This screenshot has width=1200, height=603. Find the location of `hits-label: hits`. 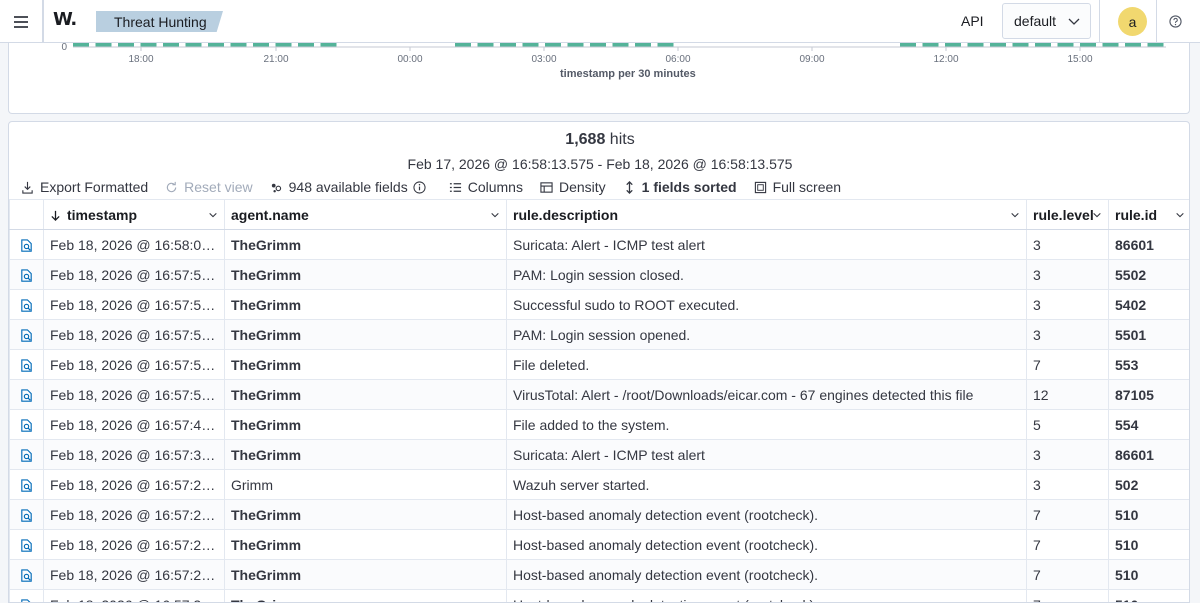

hits-label: hits is located at coordinates (622, 139).